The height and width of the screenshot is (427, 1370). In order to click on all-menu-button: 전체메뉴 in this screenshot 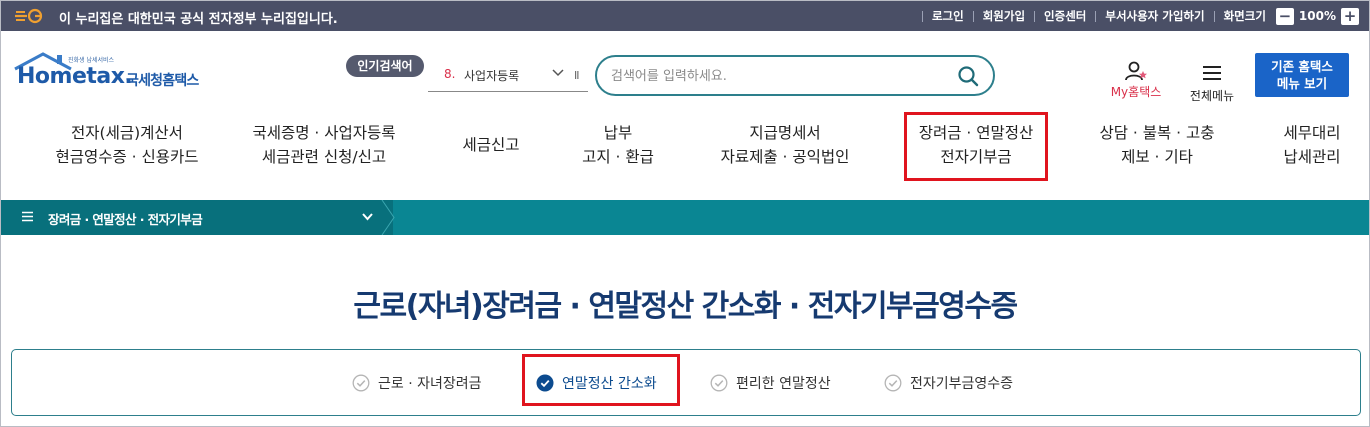, I will do `click(1212, 85)`.